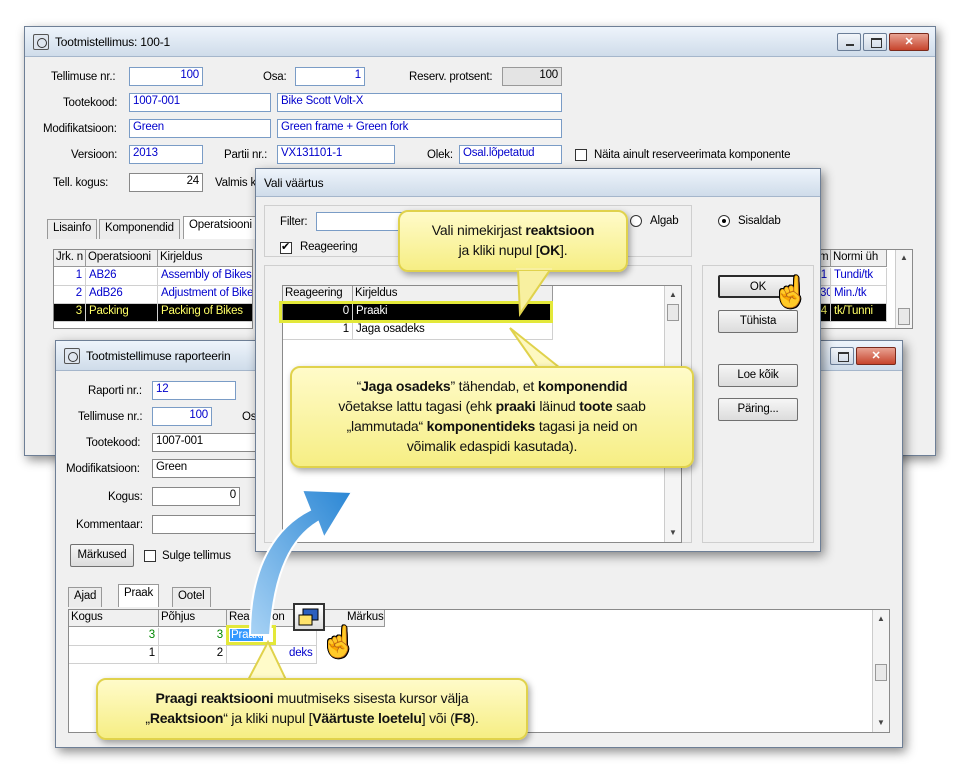 The image size is (960, 772). What do you see at coordinates (194, 390) in the screenshot?
I see `raporti-nr-field: 12` at bounding box center [194, 390].